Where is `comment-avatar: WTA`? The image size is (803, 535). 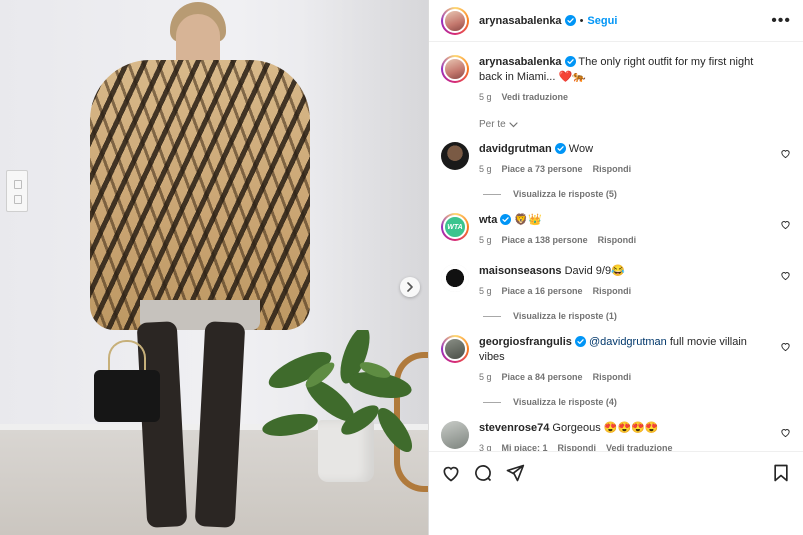 comment-avatar: WTA is located at coordinates (455, 227).